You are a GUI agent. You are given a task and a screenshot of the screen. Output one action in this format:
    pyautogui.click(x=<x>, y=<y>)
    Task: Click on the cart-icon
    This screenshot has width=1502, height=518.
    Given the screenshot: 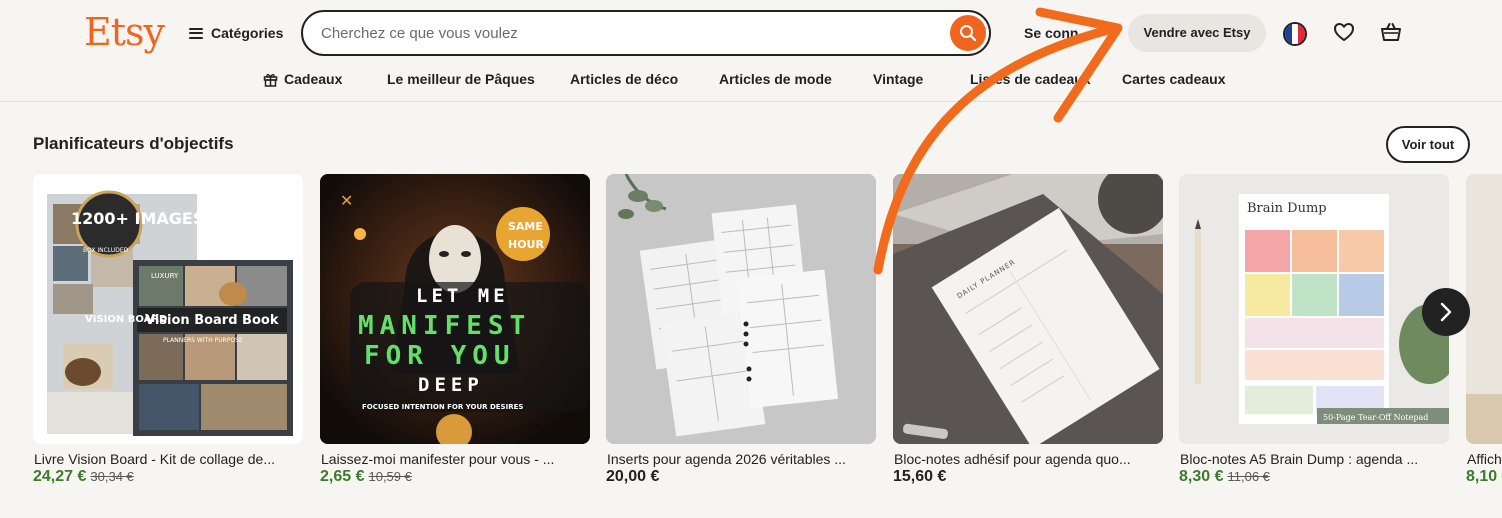 What is the action you would take?
    pyautogui.click(x=1391, y=32)
    